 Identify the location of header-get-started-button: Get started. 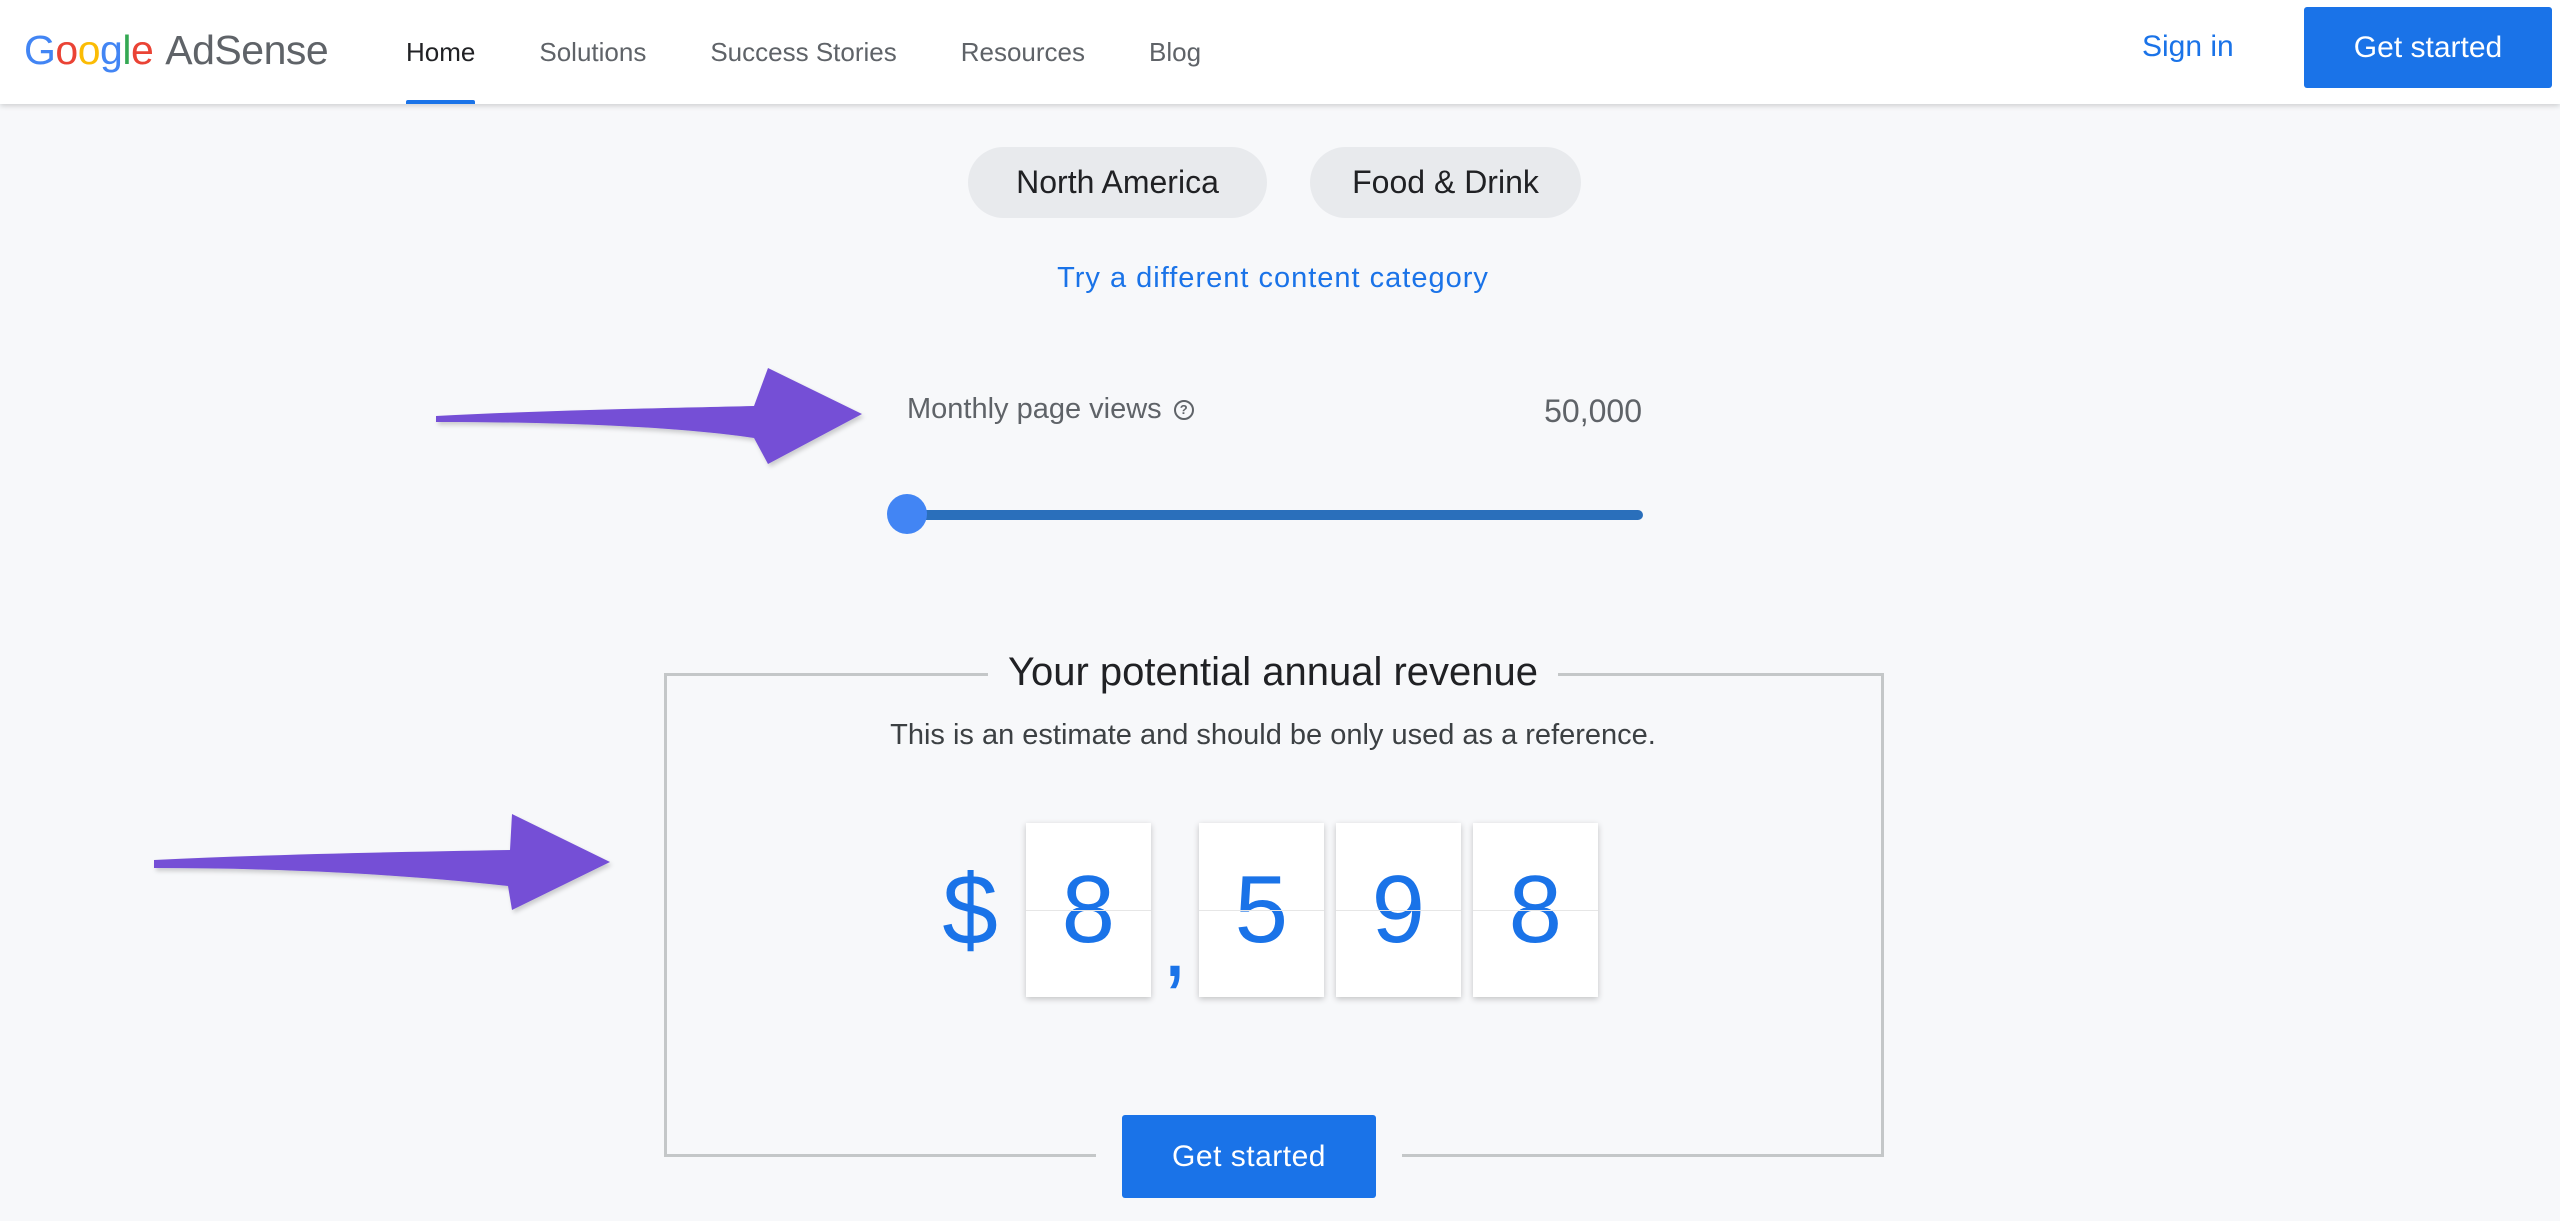
(2428, 47).